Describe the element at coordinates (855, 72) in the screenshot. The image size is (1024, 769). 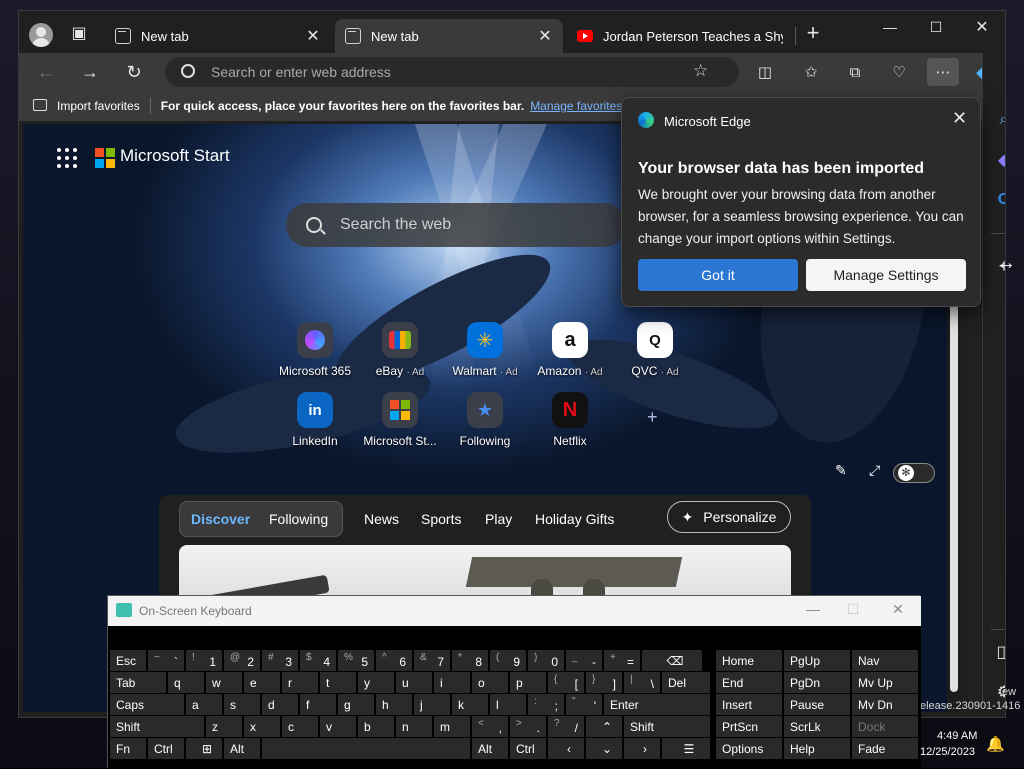
I see `collections-icon: ⧉` at that location.